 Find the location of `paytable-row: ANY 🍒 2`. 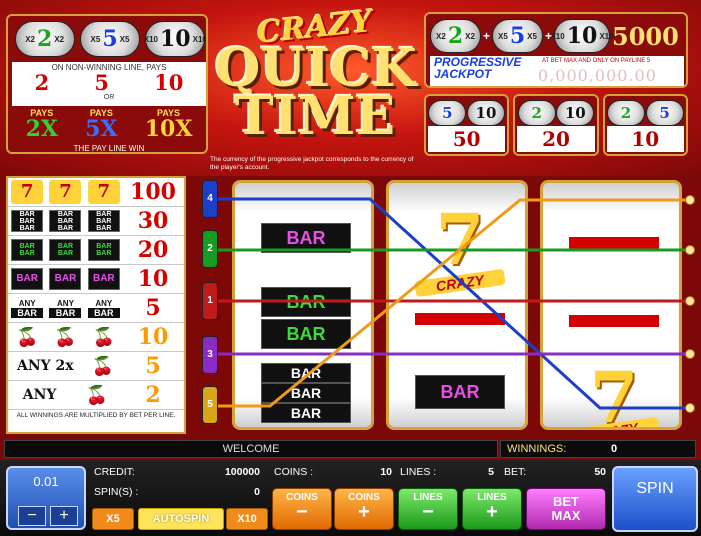

paytable-row: ANY 🍒 2 is located at coordinates (96, 395).